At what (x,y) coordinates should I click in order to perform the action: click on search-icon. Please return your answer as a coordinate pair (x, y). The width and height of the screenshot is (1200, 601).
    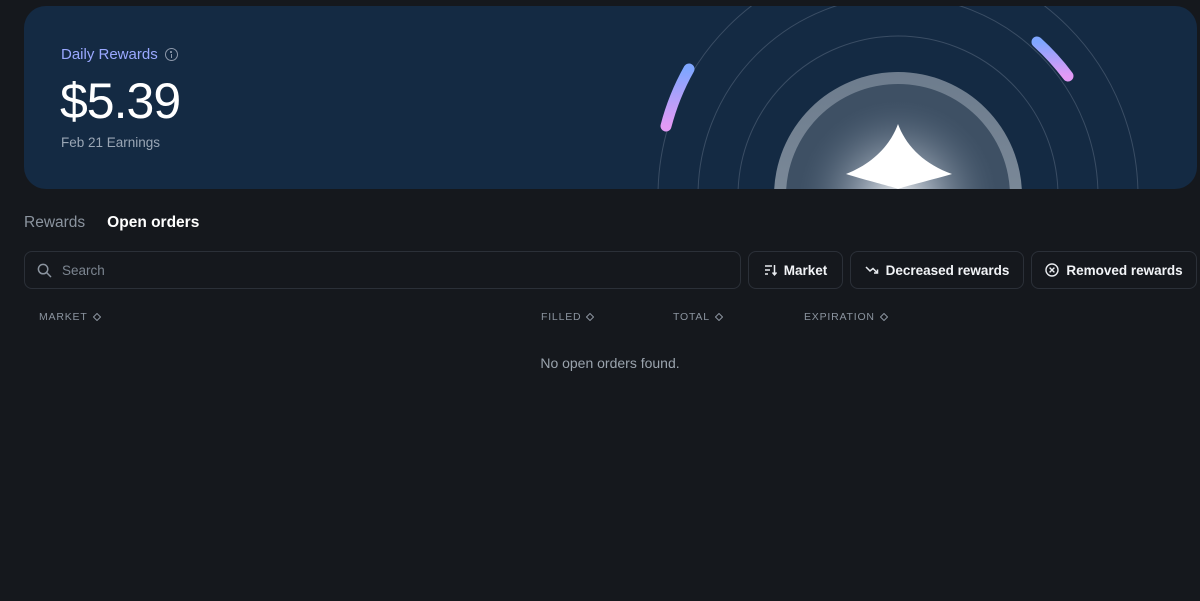
    Looking at the image, I should click on (44, 270).